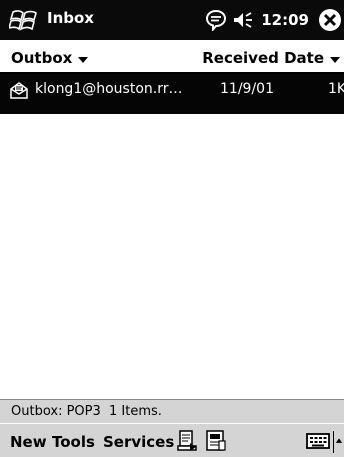 This screenshot has height=457, width=344. I want to click on title-status-area: 12:09, so click(273, 20).